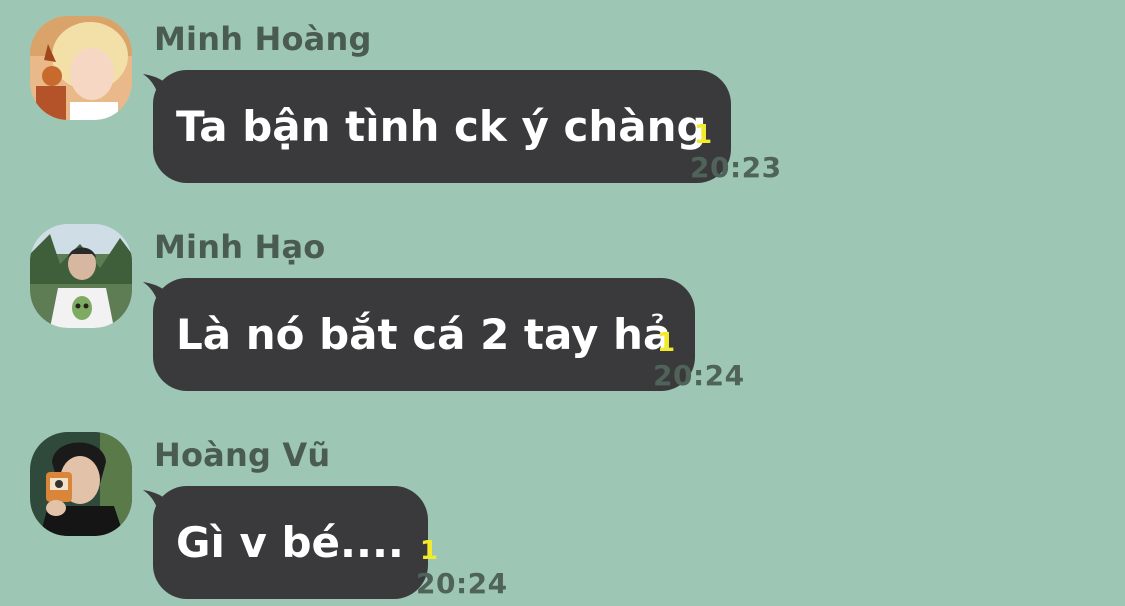 The image size is (1125, 606). Describe the element at coordinates (263, 39) in the screenshot. I see `sender-name: Minh Hoàng` at that location.